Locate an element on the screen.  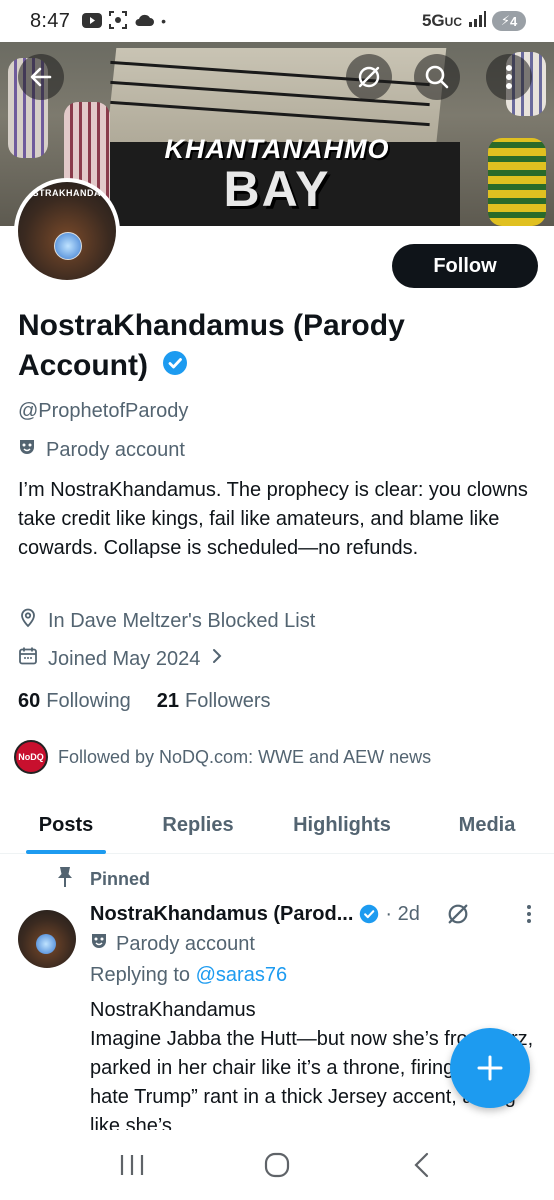
status-notification-icons: • is located at coordinates (124, 21).